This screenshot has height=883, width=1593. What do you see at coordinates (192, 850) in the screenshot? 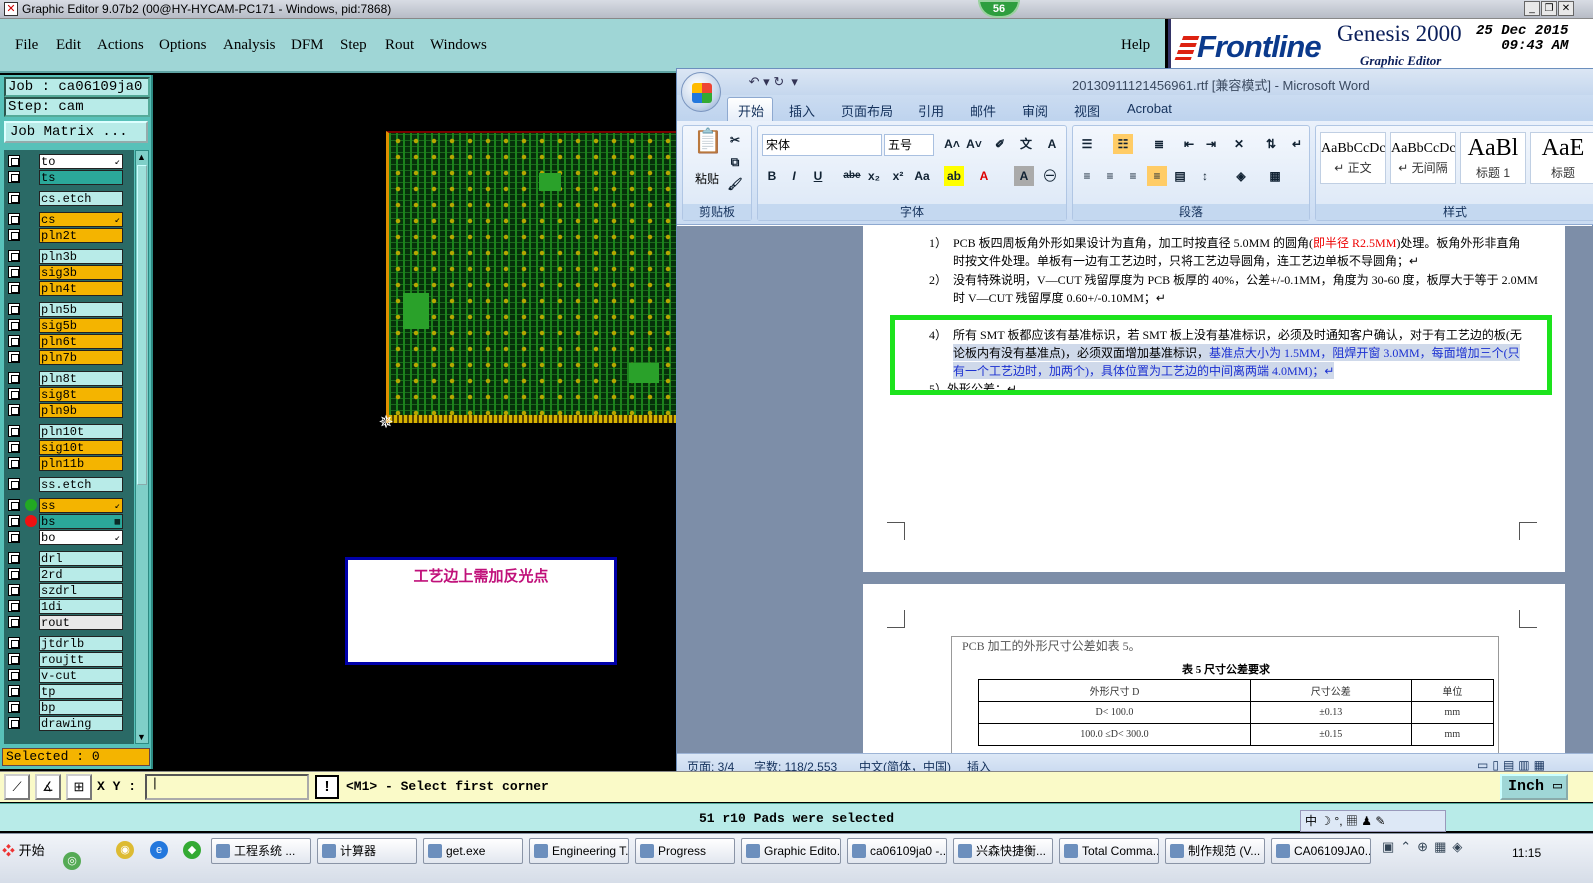
I see `app-icon: ◆` at bounding box center [192, 850].